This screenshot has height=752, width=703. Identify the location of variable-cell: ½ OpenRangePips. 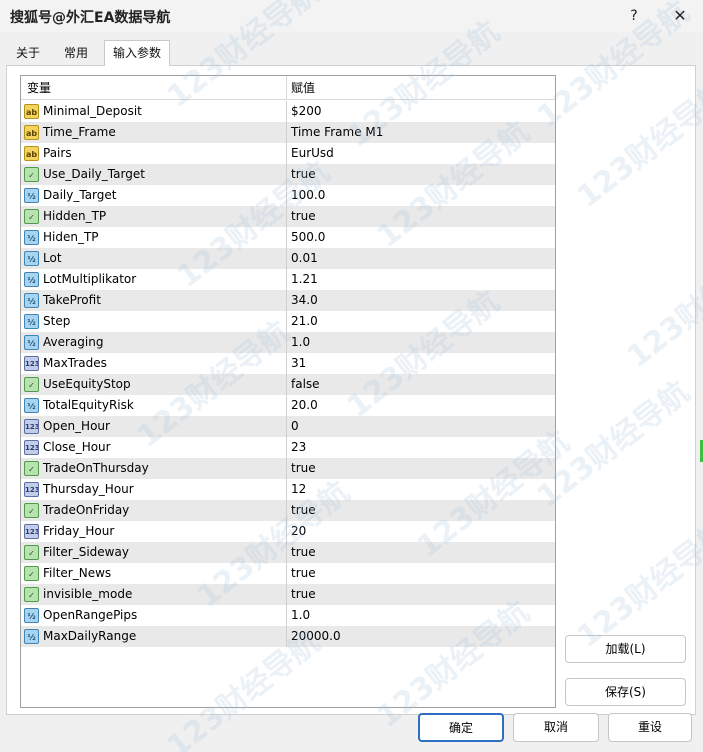
(154, 615).